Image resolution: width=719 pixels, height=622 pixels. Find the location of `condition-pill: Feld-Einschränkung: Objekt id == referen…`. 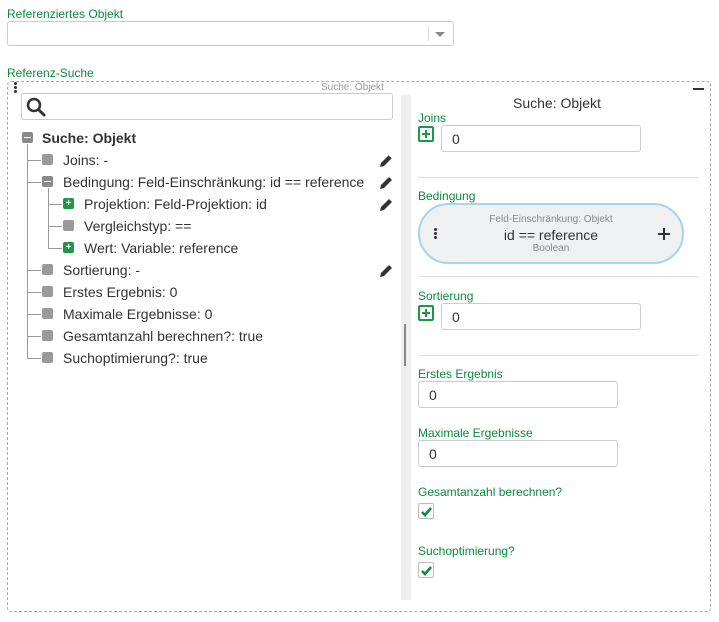

condition-pill: Feld-Einschränkung: Objekt id == referen… is located at coordinates (551, 233).